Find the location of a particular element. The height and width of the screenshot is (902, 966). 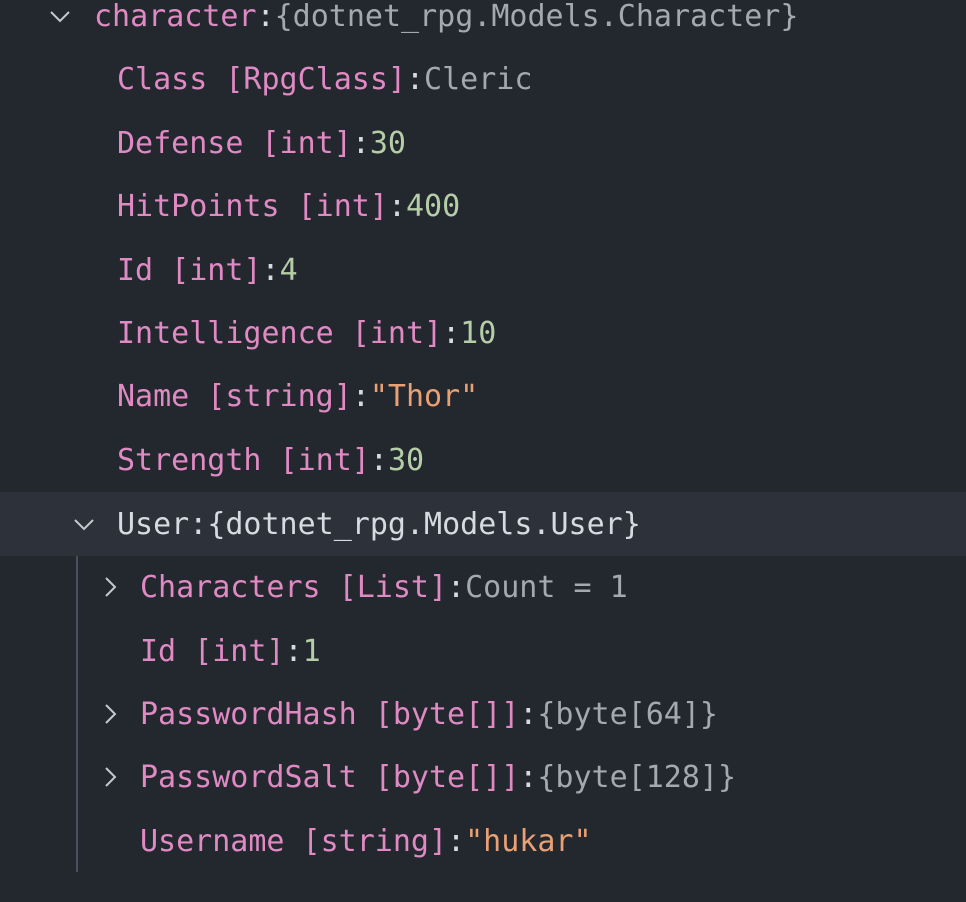

tree-row-name: Name [string]: "Thor" is located at coordinates (483, 396).